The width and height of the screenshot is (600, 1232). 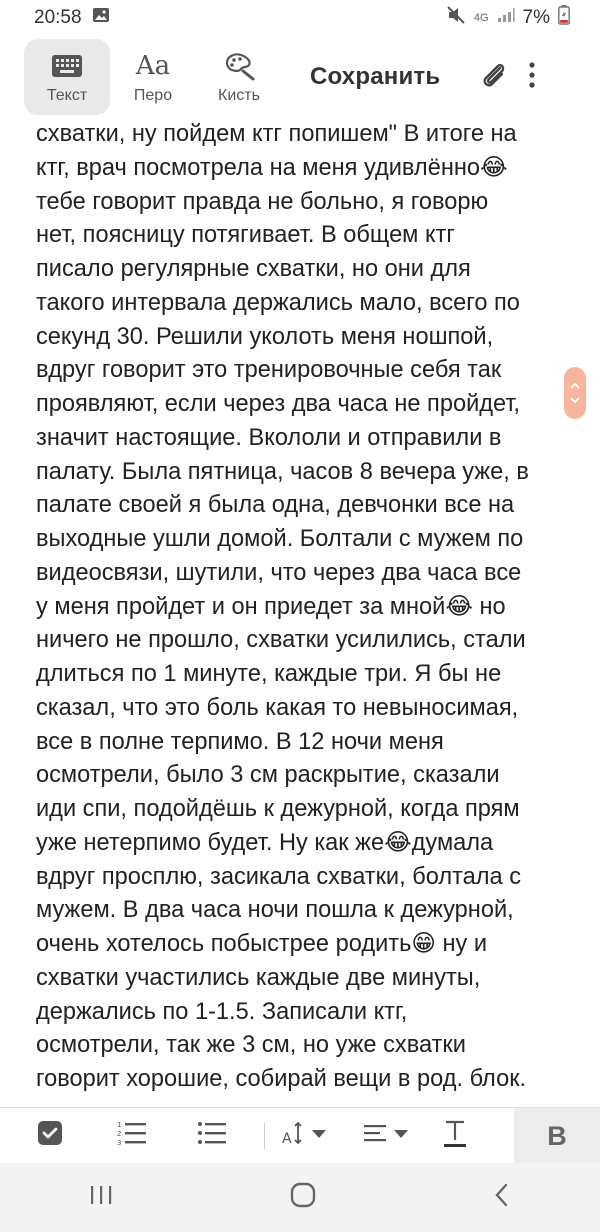 What do you see at coordinates (287, 1139) in the screenshot?
I see `svg-text: A` at bounding box center [287, 1139].